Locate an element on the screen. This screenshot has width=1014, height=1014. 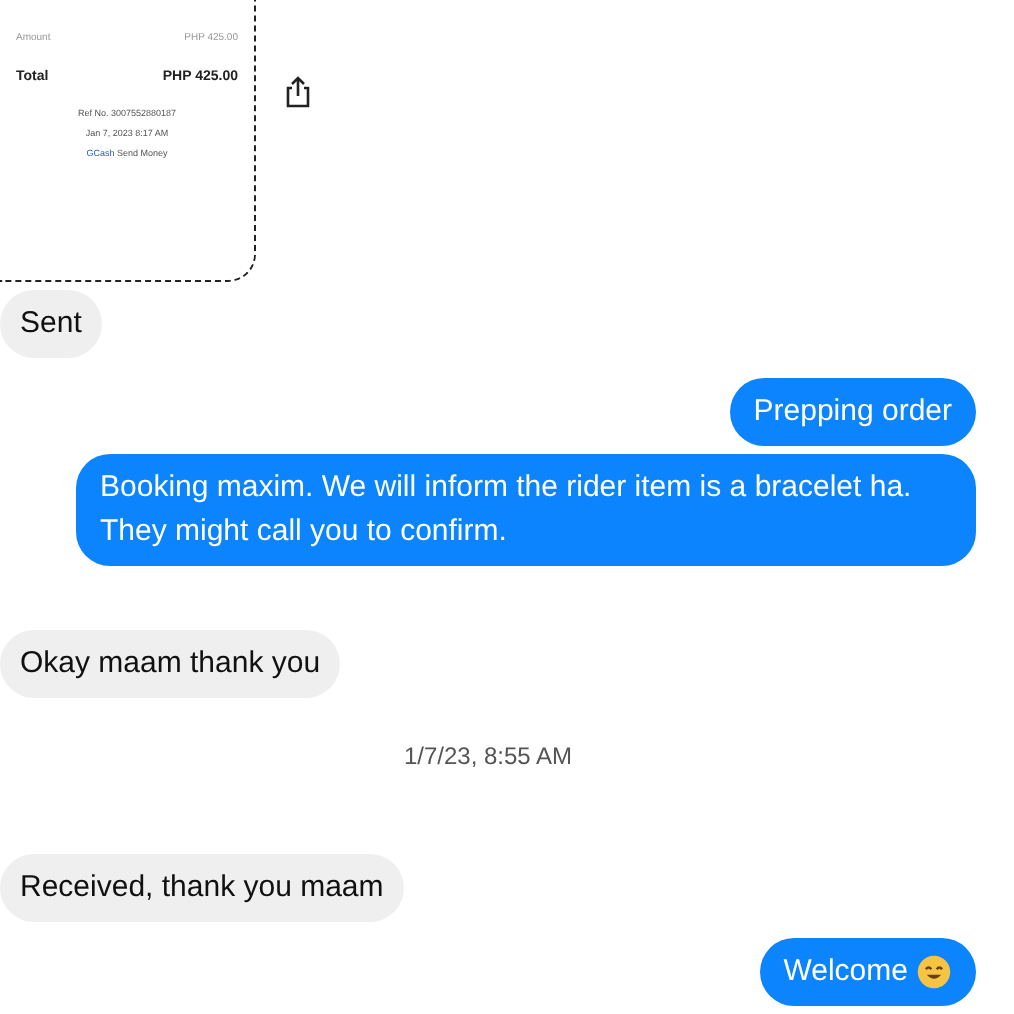
sent-message: Prepping order is located at coordinates (852, 412).